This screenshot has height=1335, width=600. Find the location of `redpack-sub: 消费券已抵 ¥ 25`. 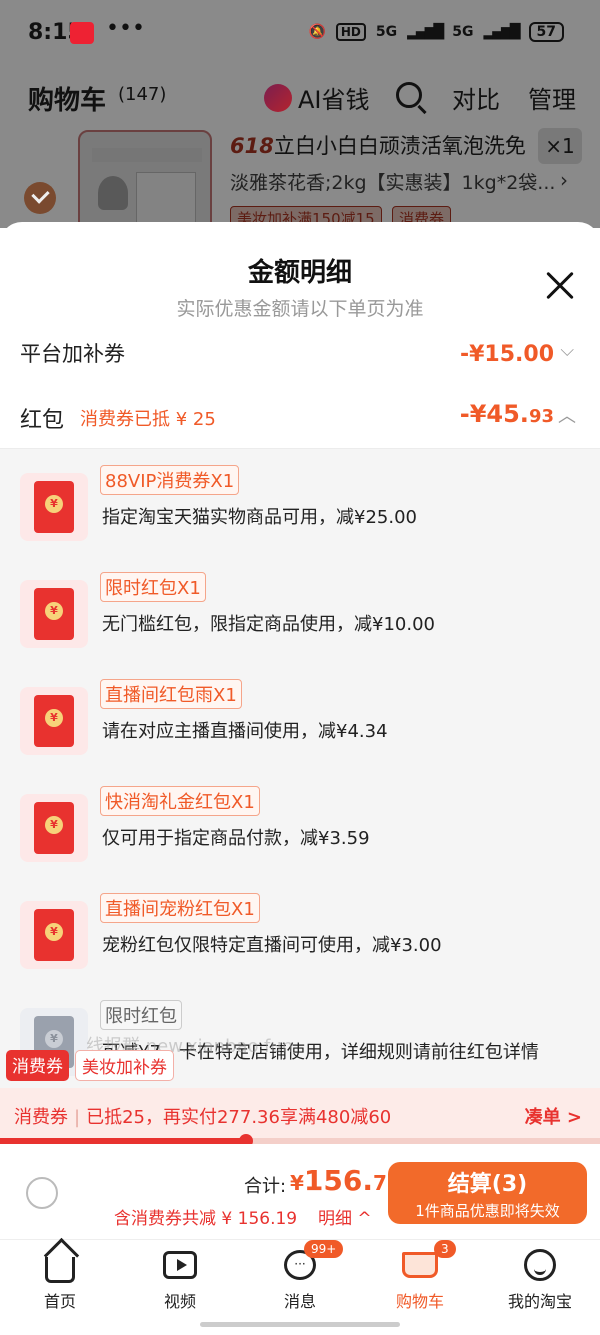

redpack-sub: 消费券已抵 ¥ 25 is located at coordinates (148, 419).